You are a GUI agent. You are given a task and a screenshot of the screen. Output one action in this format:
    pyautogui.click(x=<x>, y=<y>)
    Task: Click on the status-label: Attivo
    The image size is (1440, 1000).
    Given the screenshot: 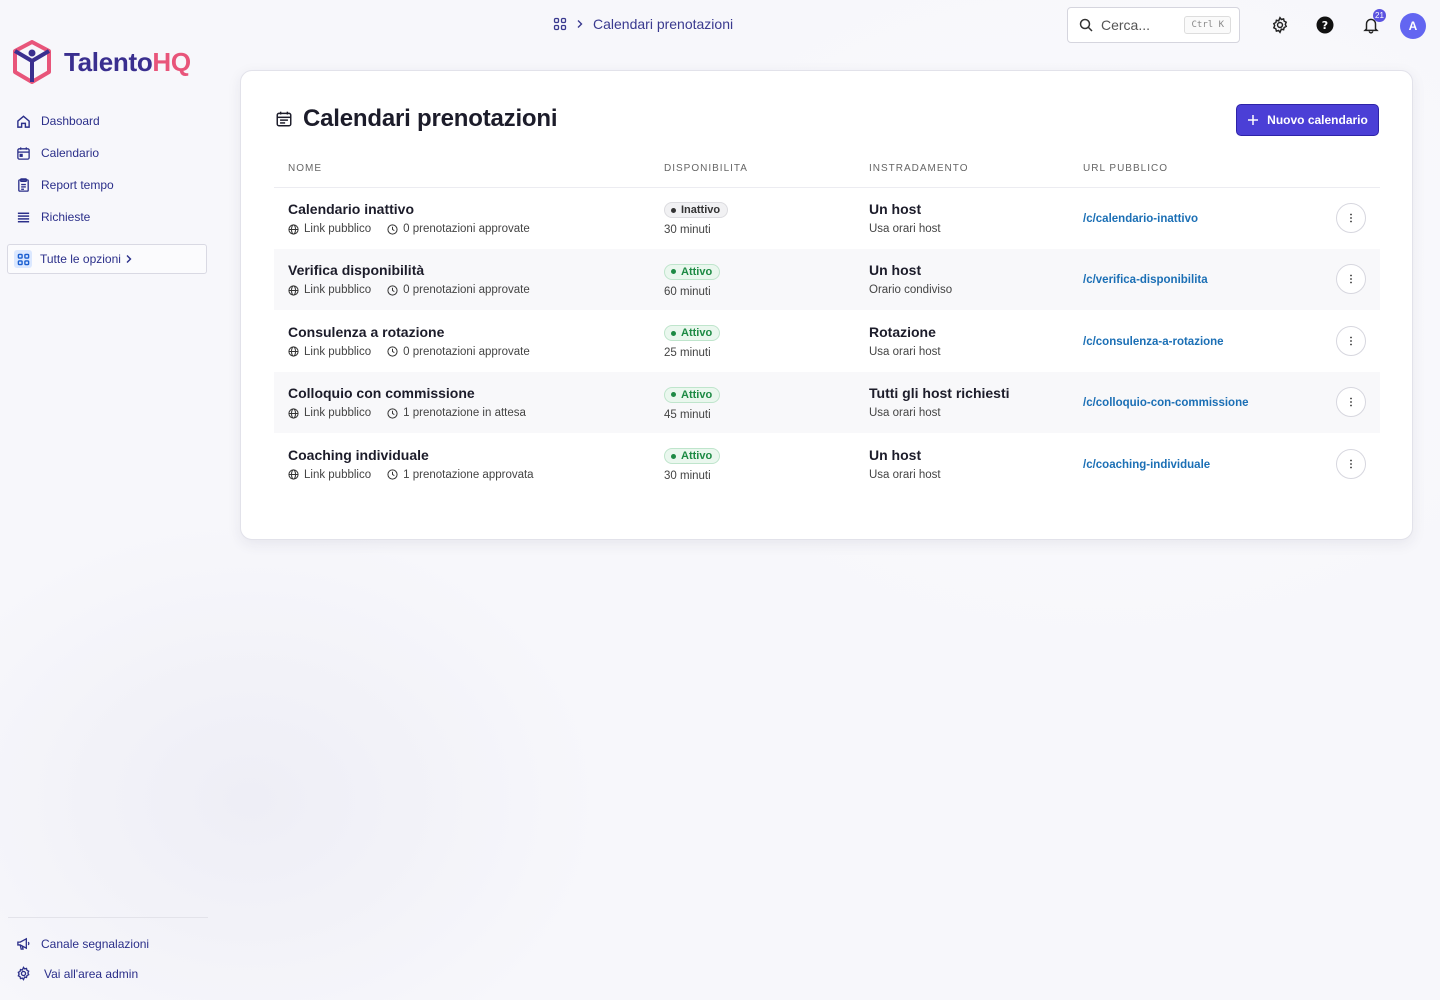 What is the action you would take?
    pyautogui.click(x=697, y=394)
    